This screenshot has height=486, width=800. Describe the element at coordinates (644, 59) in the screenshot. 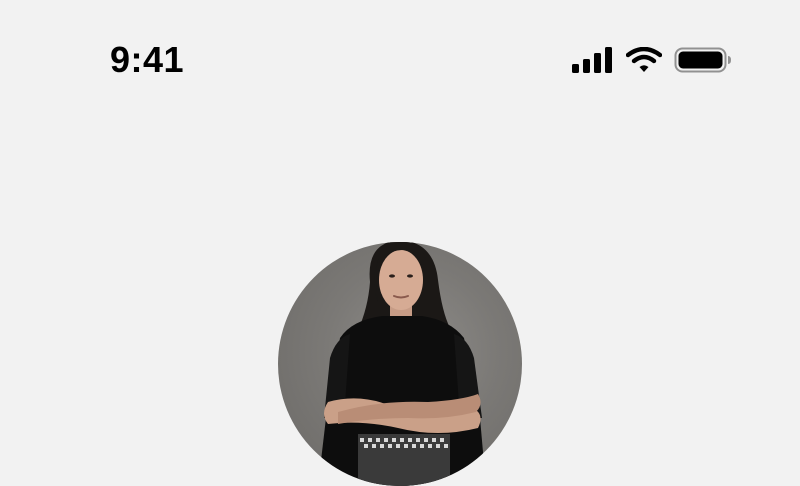

I see `wifi-icon` at that location.